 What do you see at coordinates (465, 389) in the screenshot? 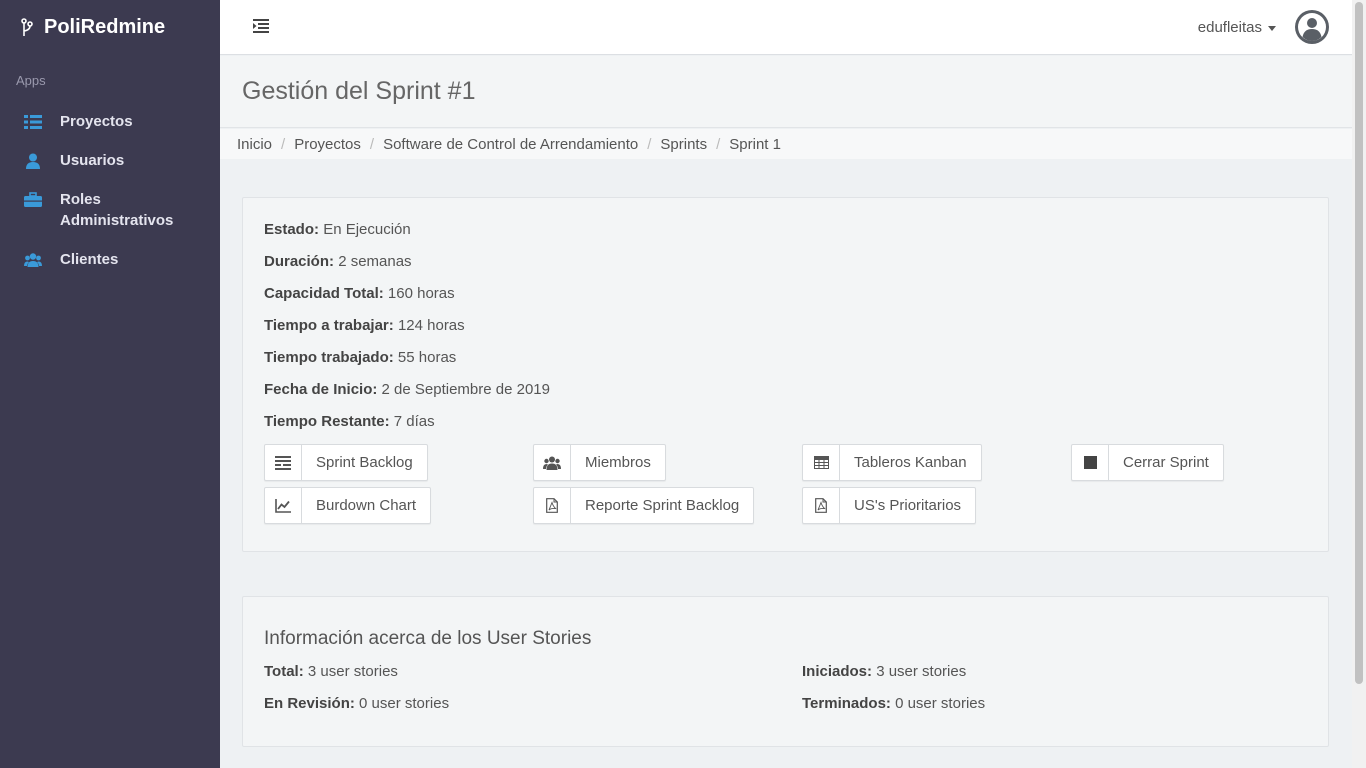
I see `field-value: 2 de Septiembre de 2019` at bounding box center [465, 389].